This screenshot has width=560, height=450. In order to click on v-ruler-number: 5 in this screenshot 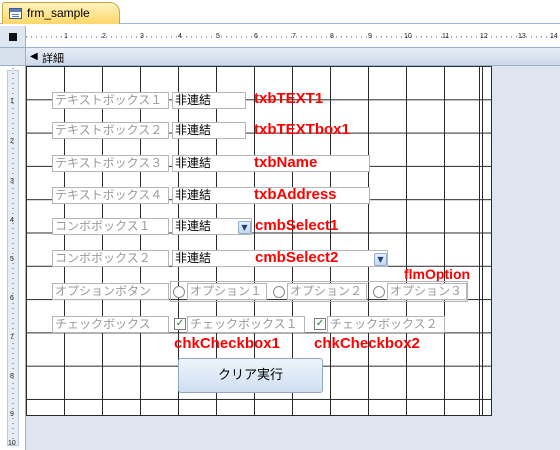, I will do `click(12, 259)`.